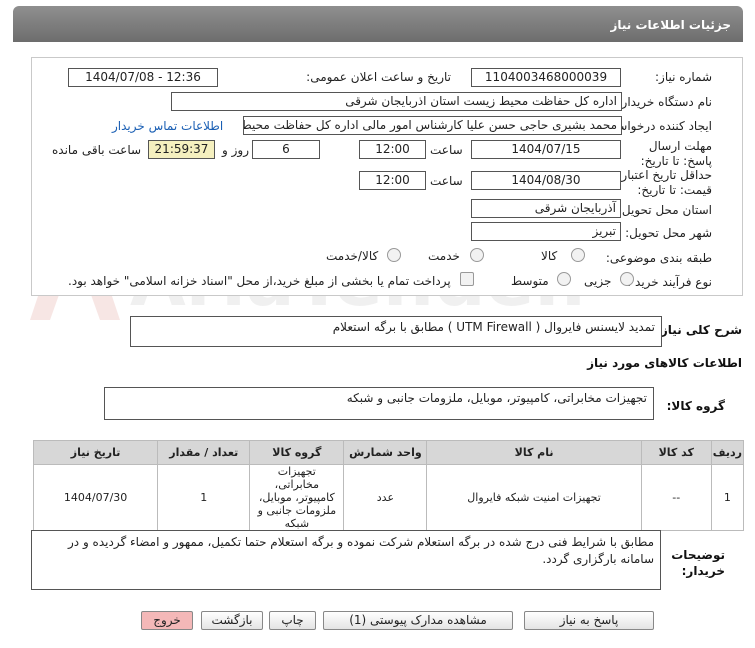 Image resolution: width=755 pixels, height=648 pixels. Describe the element at coordinates (232, 620) in the screenshot. I see `back-button: بازگشت` at that location.